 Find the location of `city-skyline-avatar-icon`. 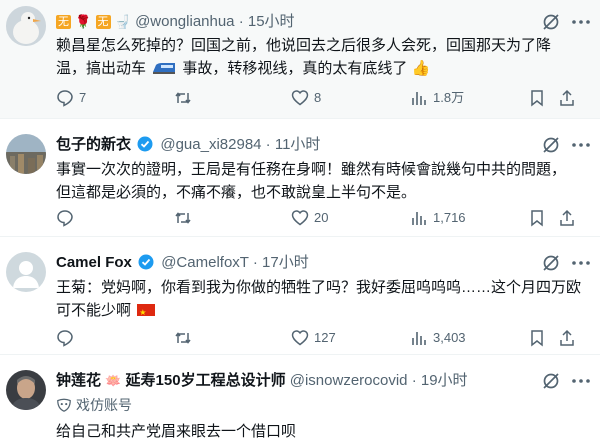

city-skyline-avatar-icon is located at coordinates (26, 154).